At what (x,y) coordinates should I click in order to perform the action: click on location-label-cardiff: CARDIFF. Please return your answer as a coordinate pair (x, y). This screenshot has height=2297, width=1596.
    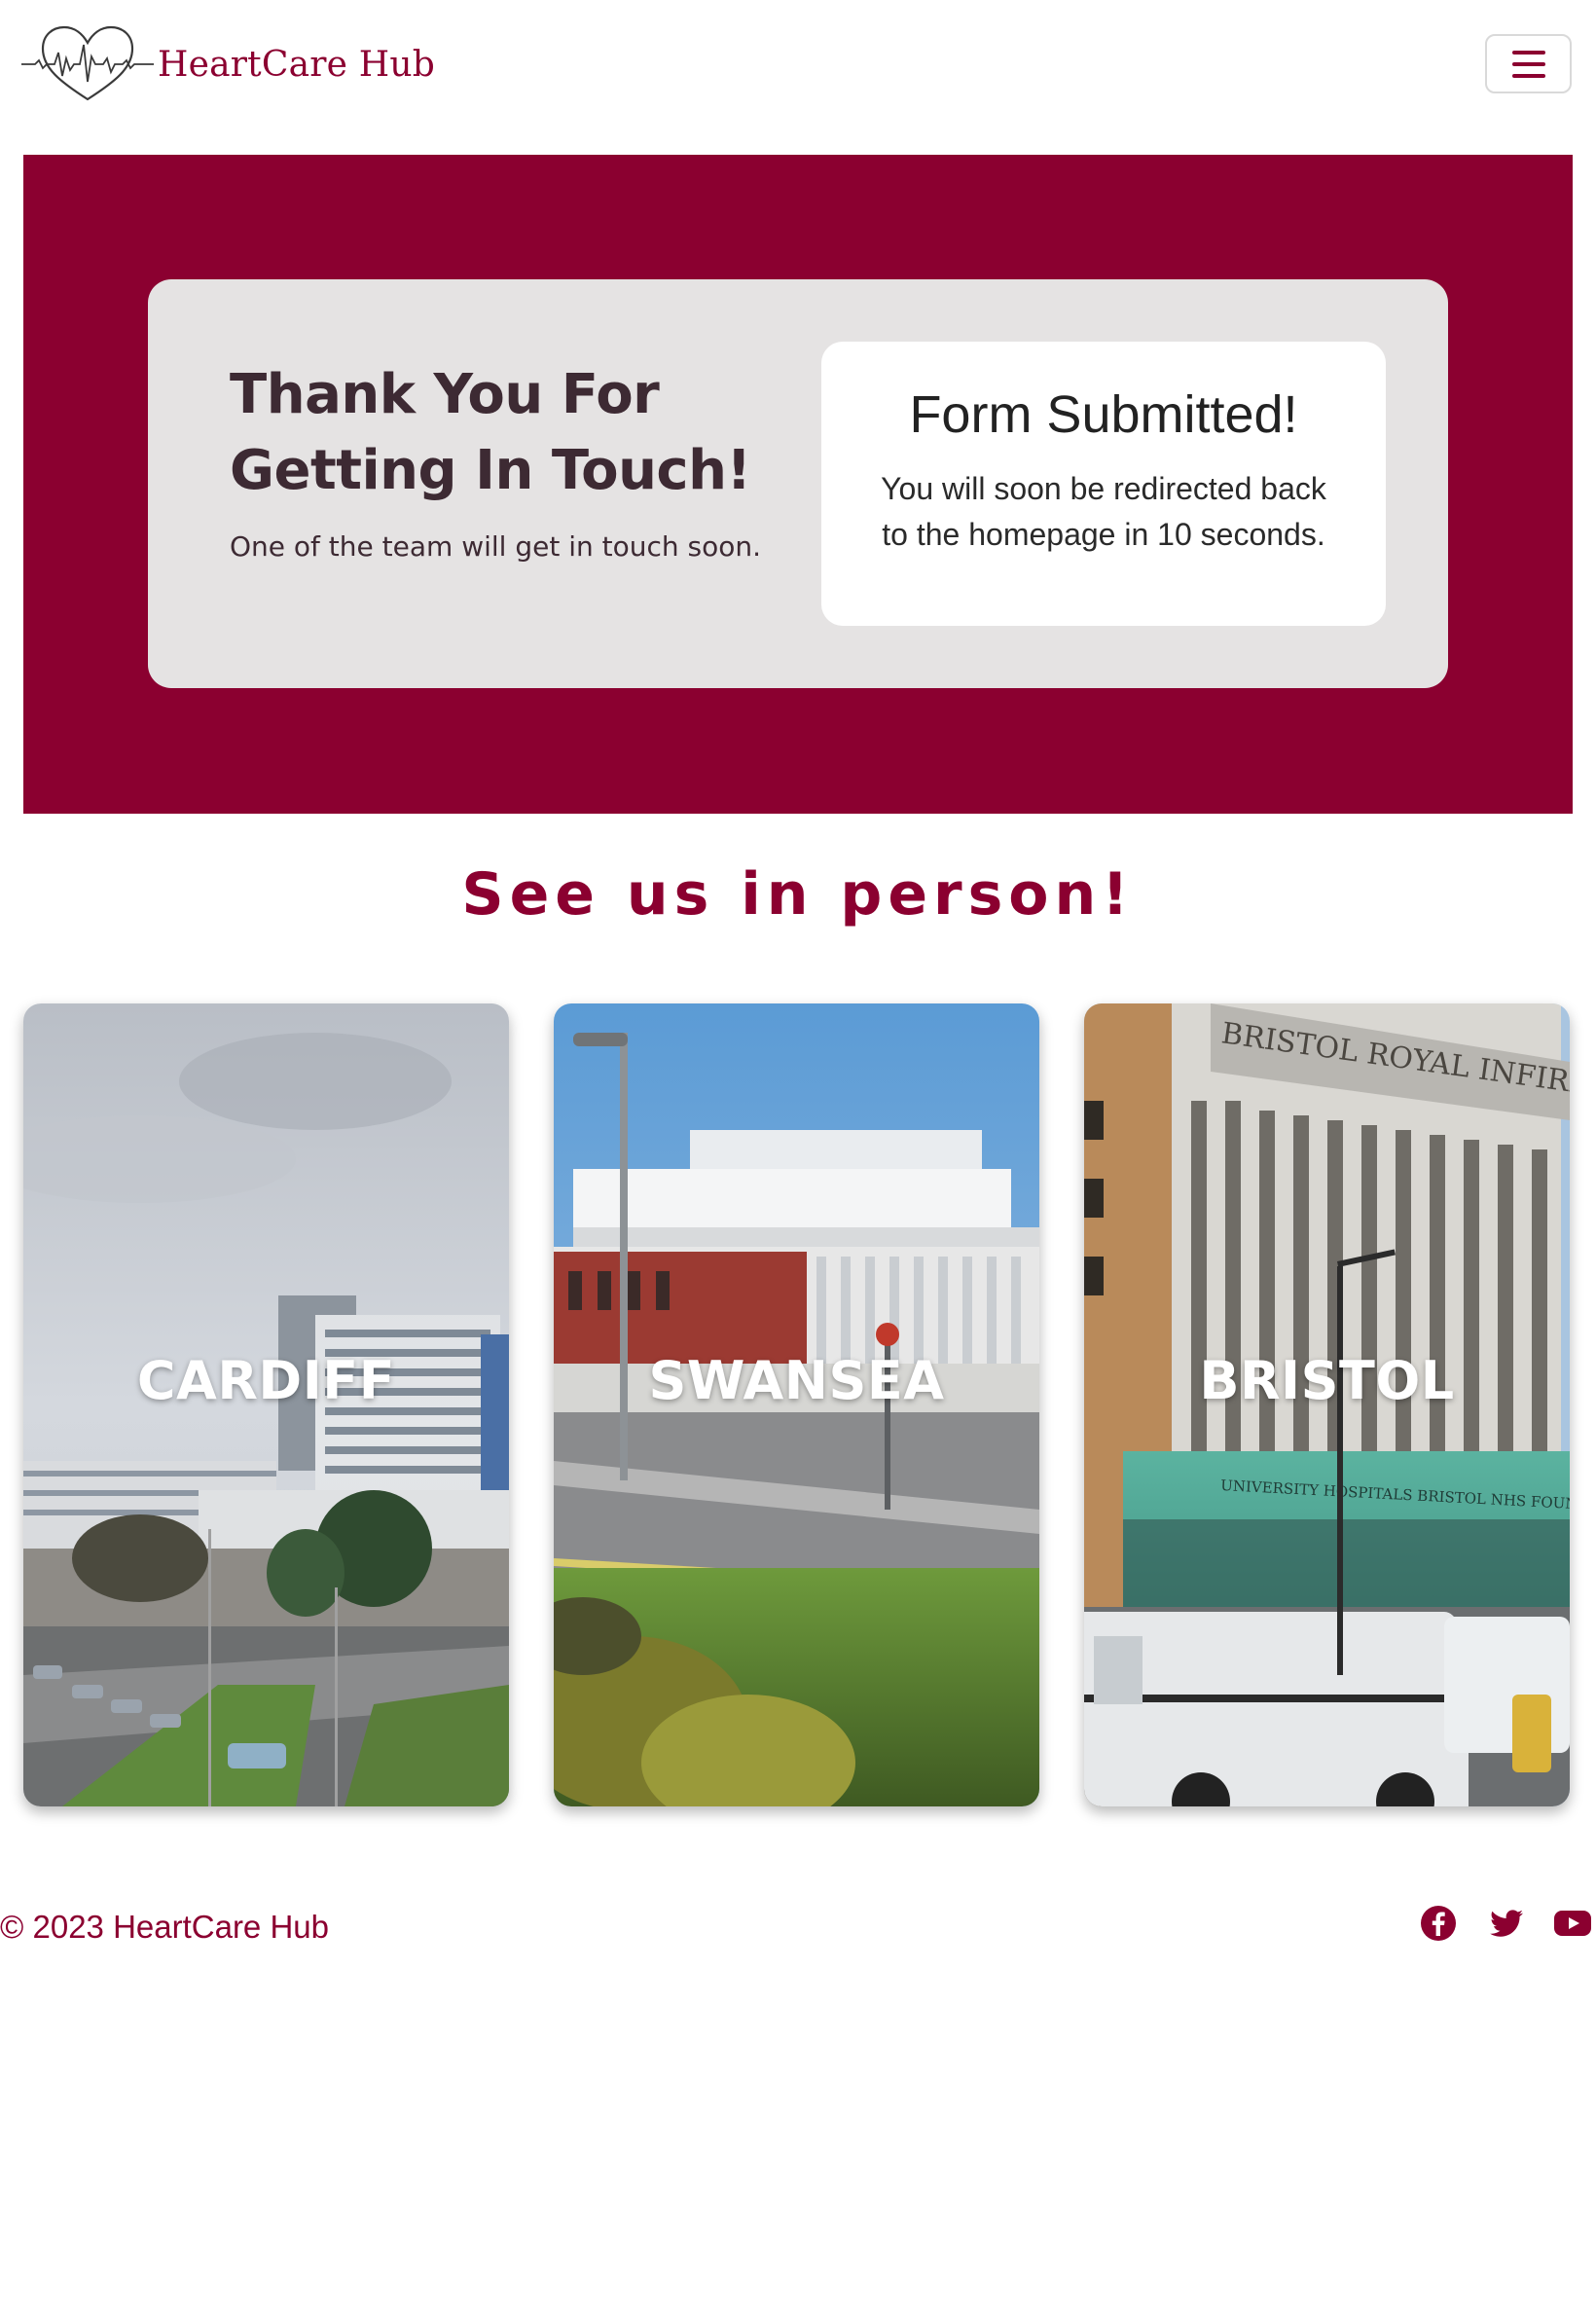
    Looking at the image, I should click on (266, 1381).